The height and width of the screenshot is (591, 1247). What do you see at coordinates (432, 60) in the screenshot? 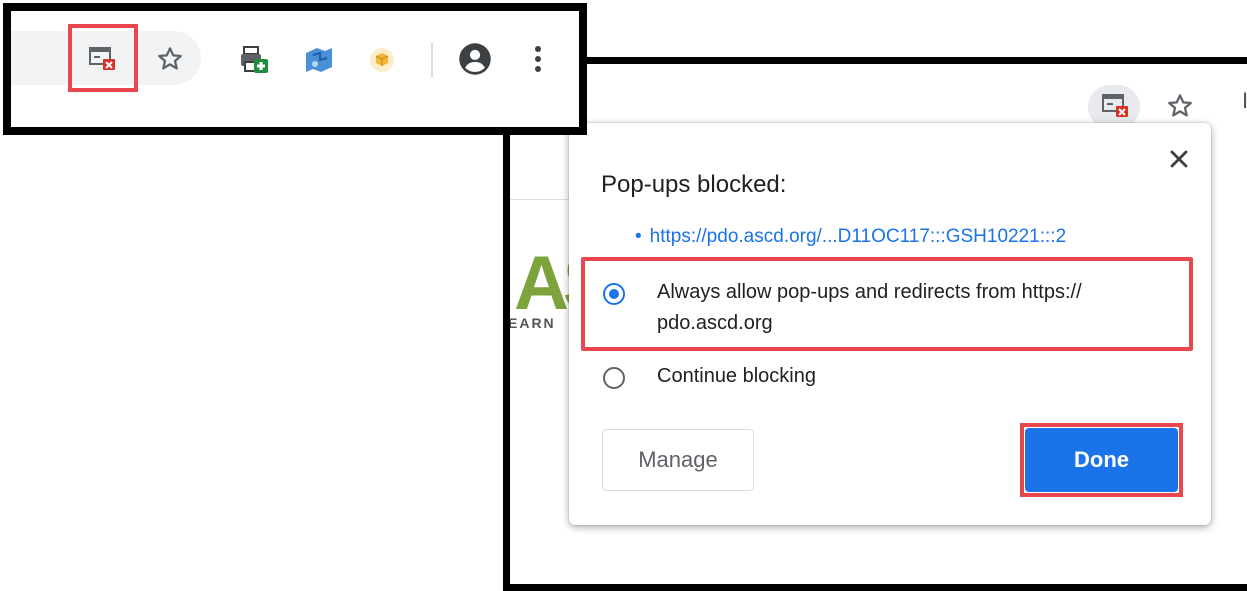
I see `toolbar-divider` at bounding box center [432, 60].